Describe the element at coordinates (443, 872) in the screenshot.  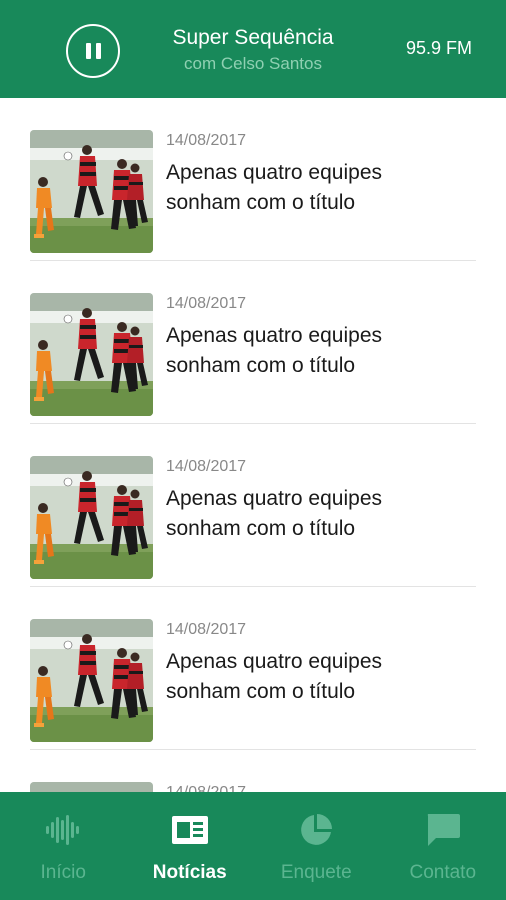
I see `nav-label: Contato` at that location.